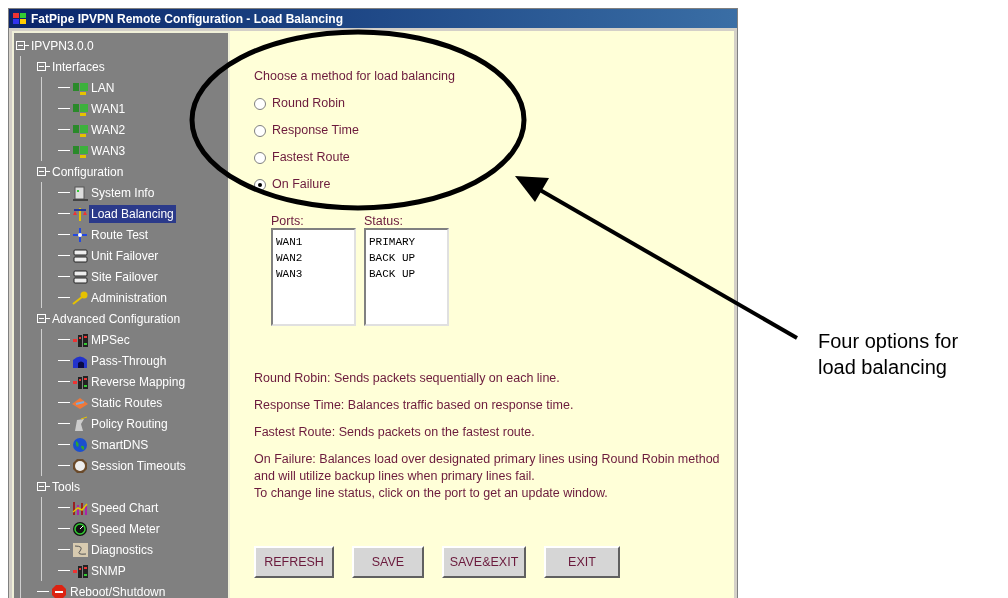 This screenshot has width=1008, height=598. I want to click on list-item: PRIMARY, so click(406, 242).